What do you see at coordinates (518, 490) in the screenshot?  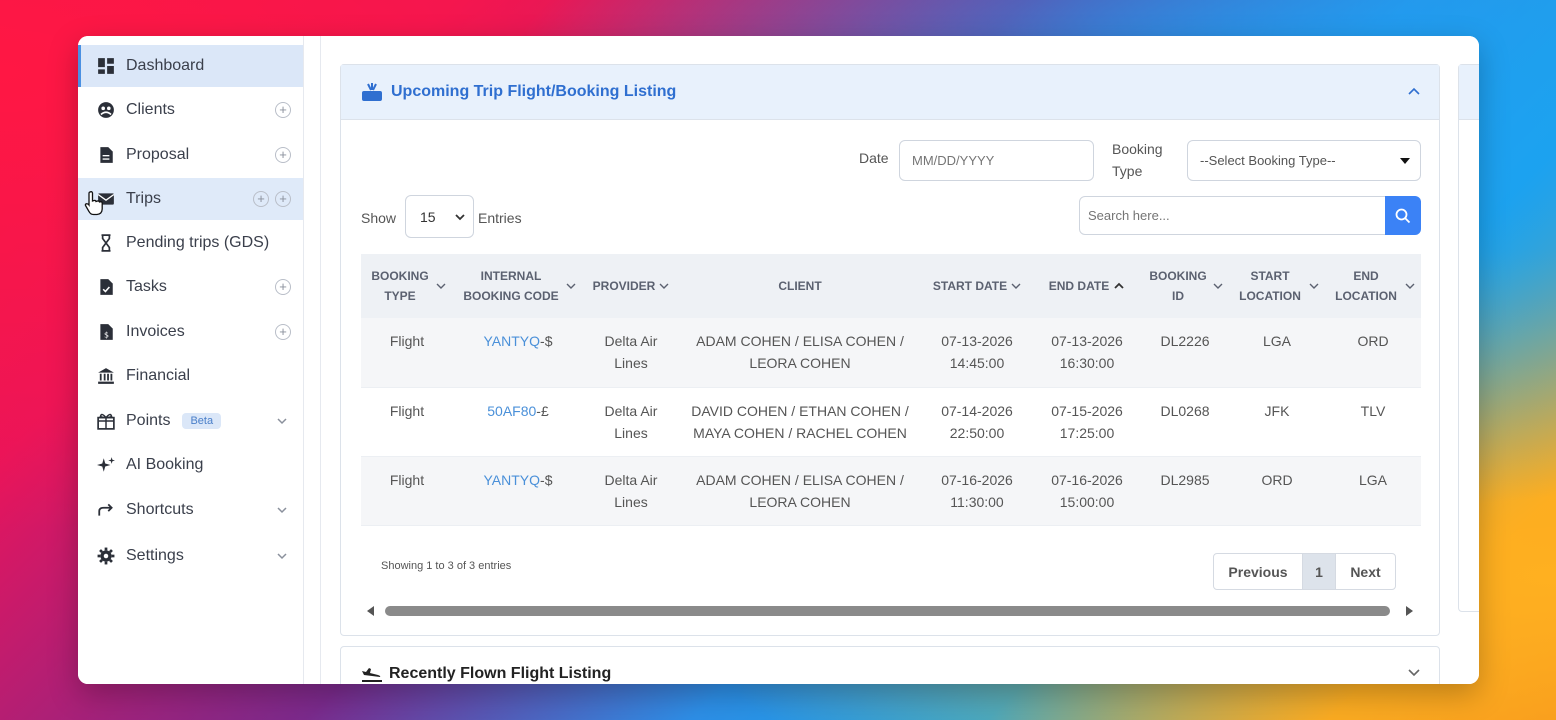 I see `cell-booking-code: YANTYQ-$` at bounding box center [518, 490].